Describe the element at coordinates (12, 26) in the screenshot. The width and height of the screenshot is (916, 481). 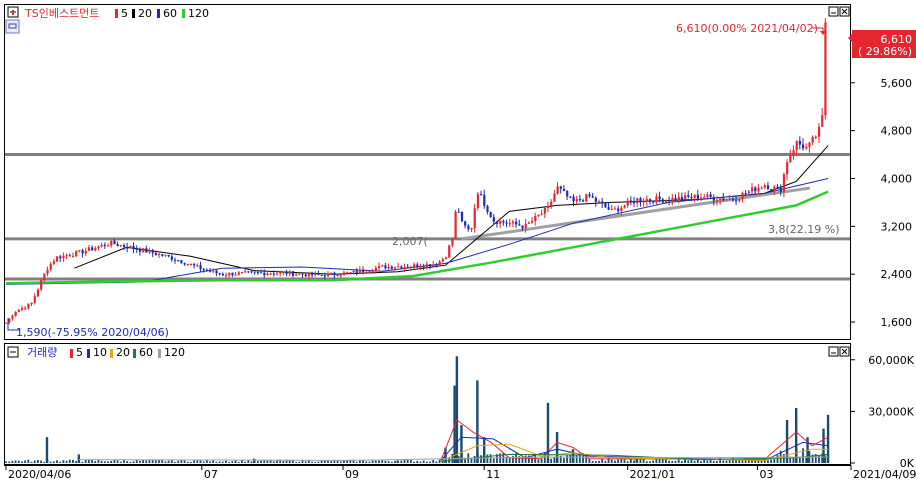
I see `panel-settings-icon` at that location.